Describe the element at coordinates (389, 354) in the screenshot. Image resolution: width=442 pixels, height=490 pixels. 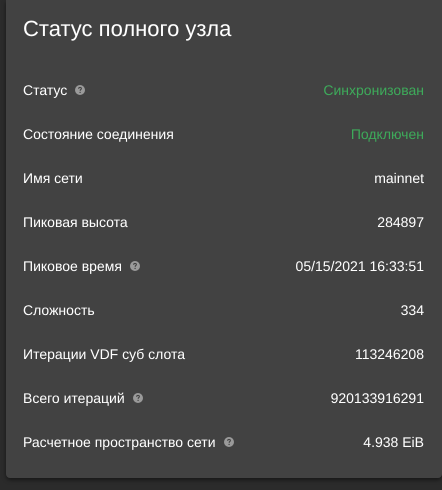
I see `field-value: 113246208` at that location.